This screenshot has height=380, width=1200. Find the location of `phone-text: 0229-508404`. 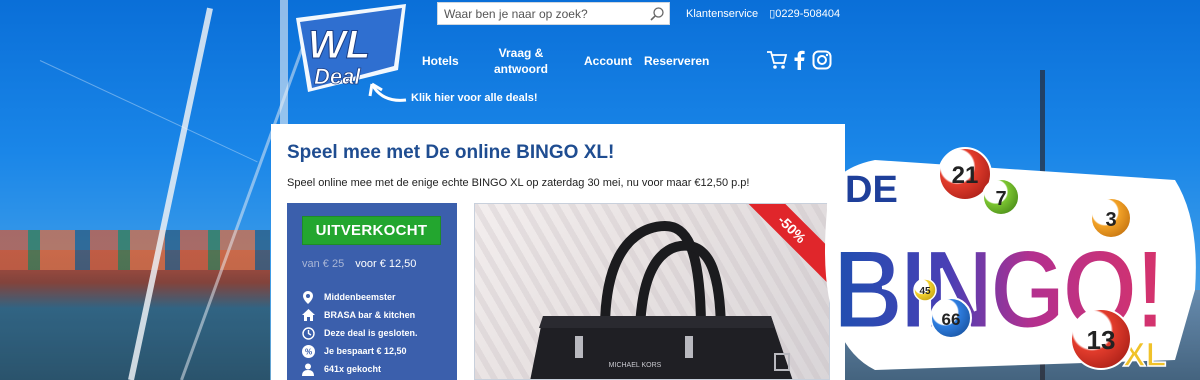

phone-text: 0229-508404 is located at coordinates (807, 14).